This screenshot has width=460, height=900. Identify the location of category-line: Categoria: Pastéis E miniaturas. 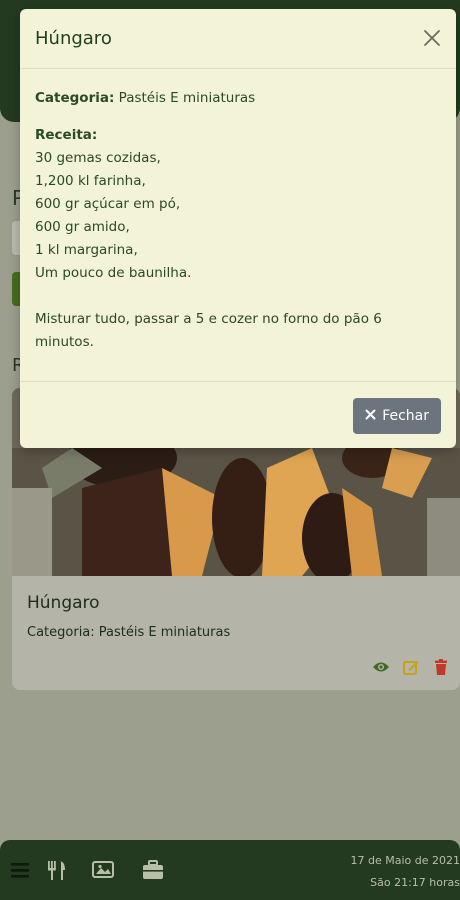
(238, 98).